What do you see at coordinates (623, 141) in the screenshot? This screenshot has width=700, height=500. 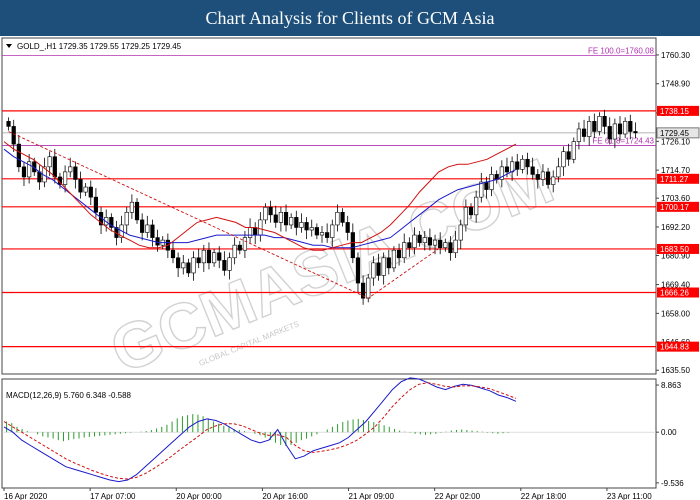 I see `fibo-level-label: FE 61.8=1724.43` at bounding box center [623, 141].